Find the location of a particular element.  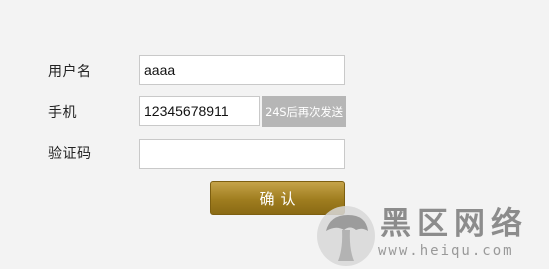

watermark-url: www.heiqu.com is located at coordinates (446, 251).